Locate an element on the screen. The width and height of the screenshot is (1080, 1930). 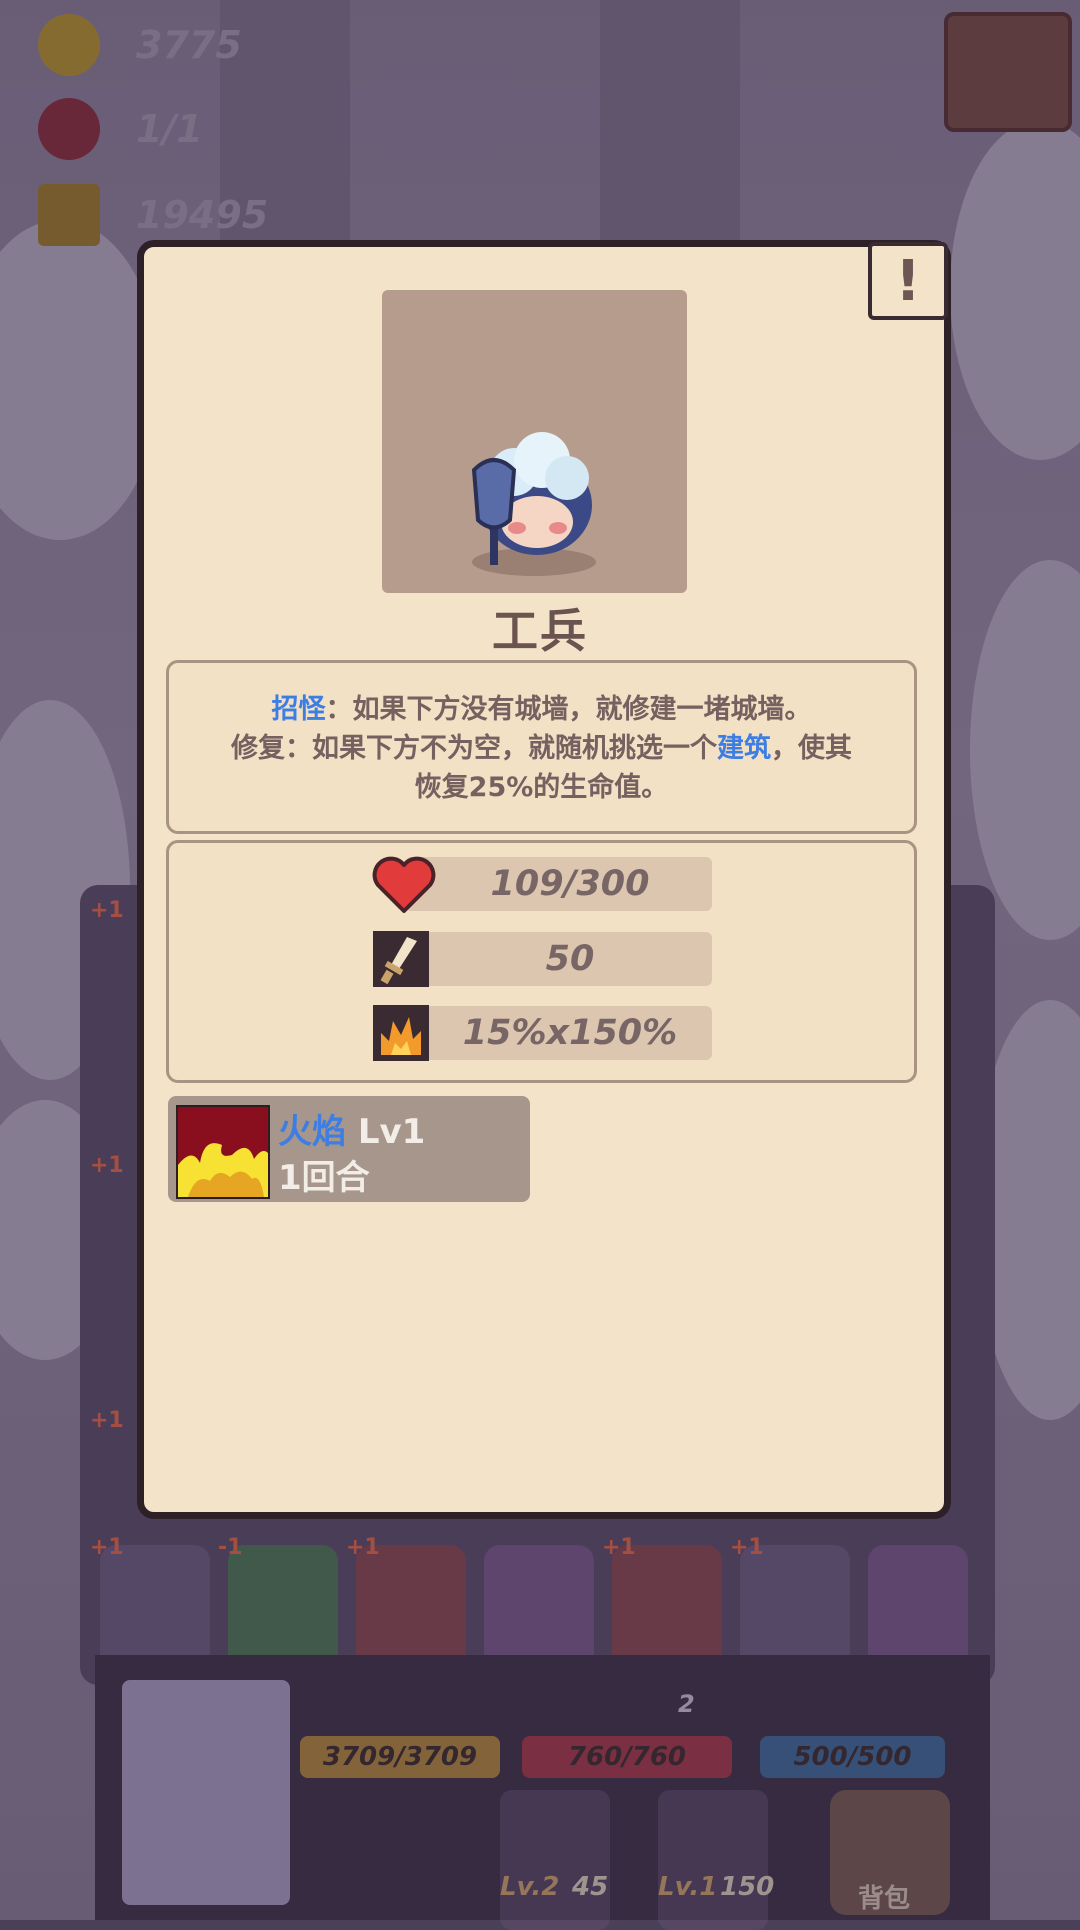
ability-text-repair: 修复：如果下方不为空，就随机挑选一个 is located at coordinates (474, 748).